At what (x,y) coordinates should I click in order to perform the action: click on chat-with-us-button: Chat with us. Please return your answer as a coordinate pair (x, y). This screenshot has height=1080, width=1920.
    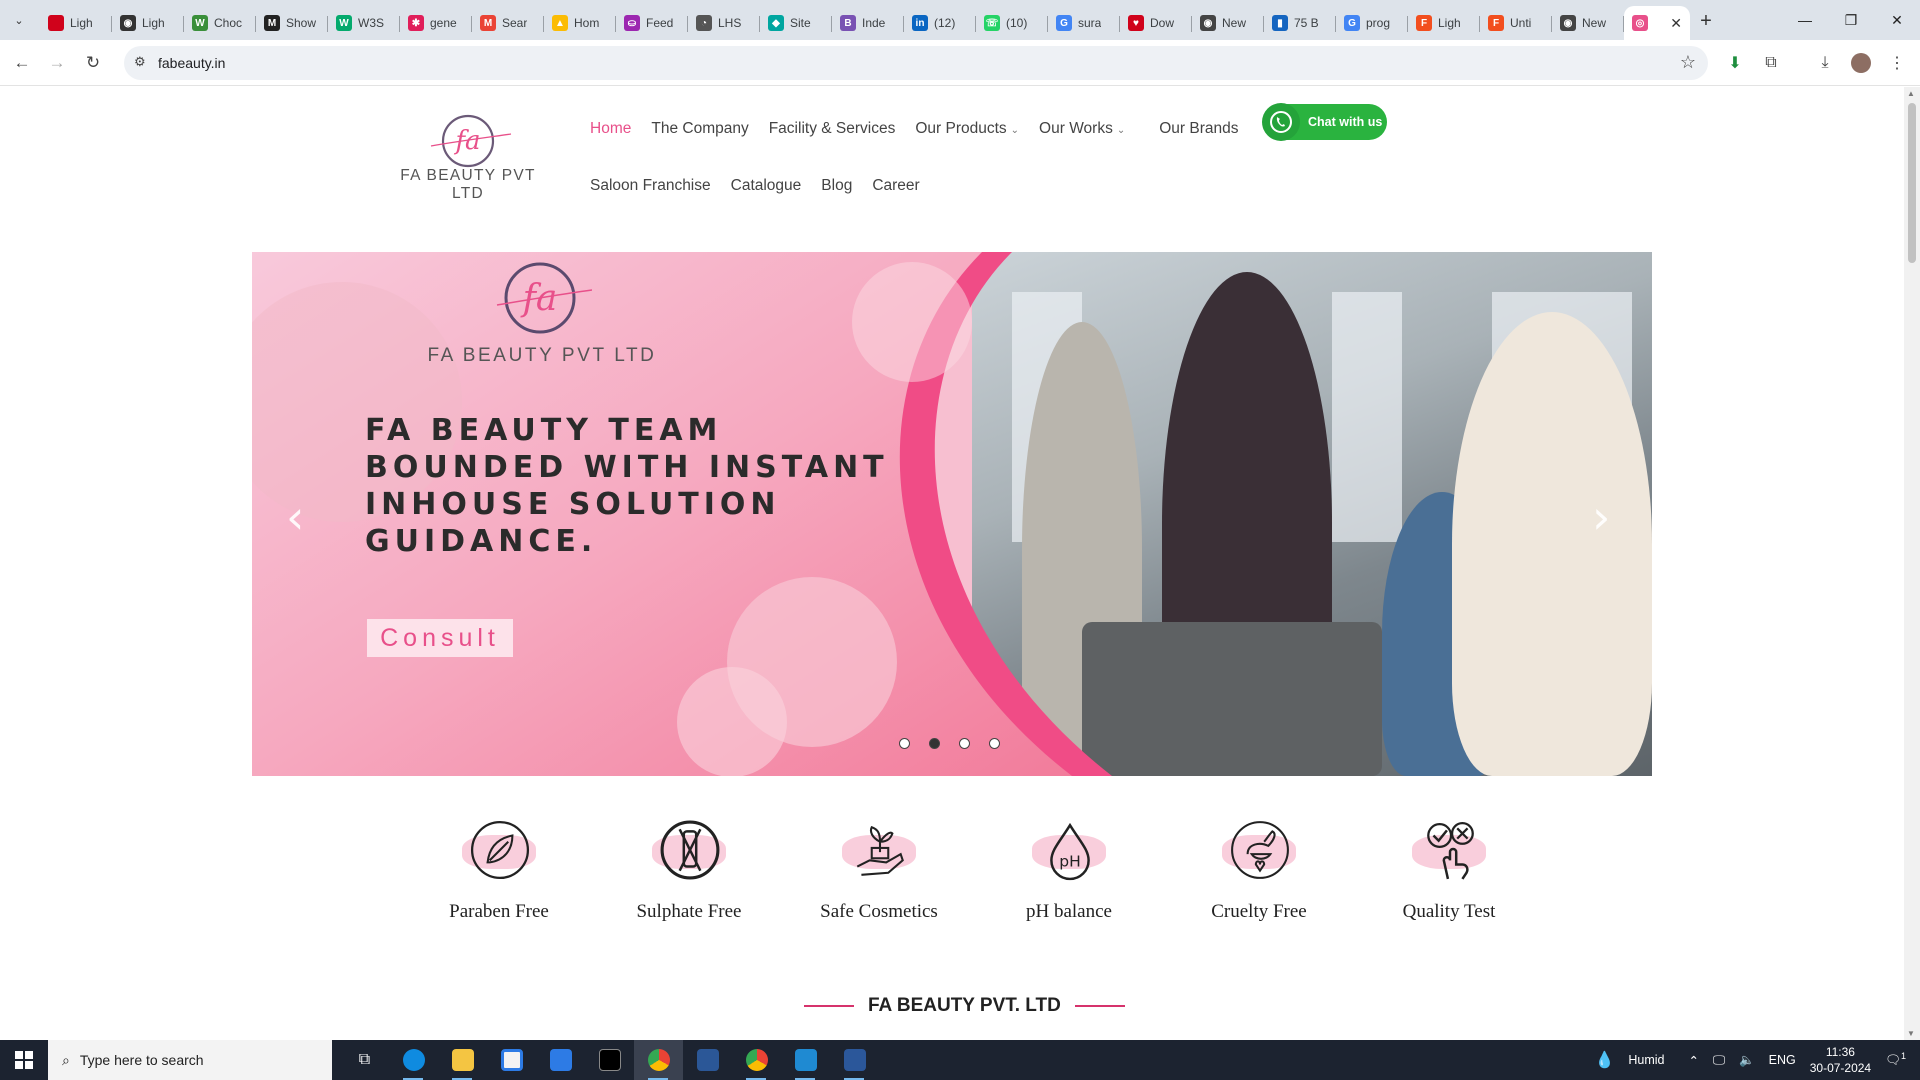
    Looking at the image, I should click on (1324, 122).